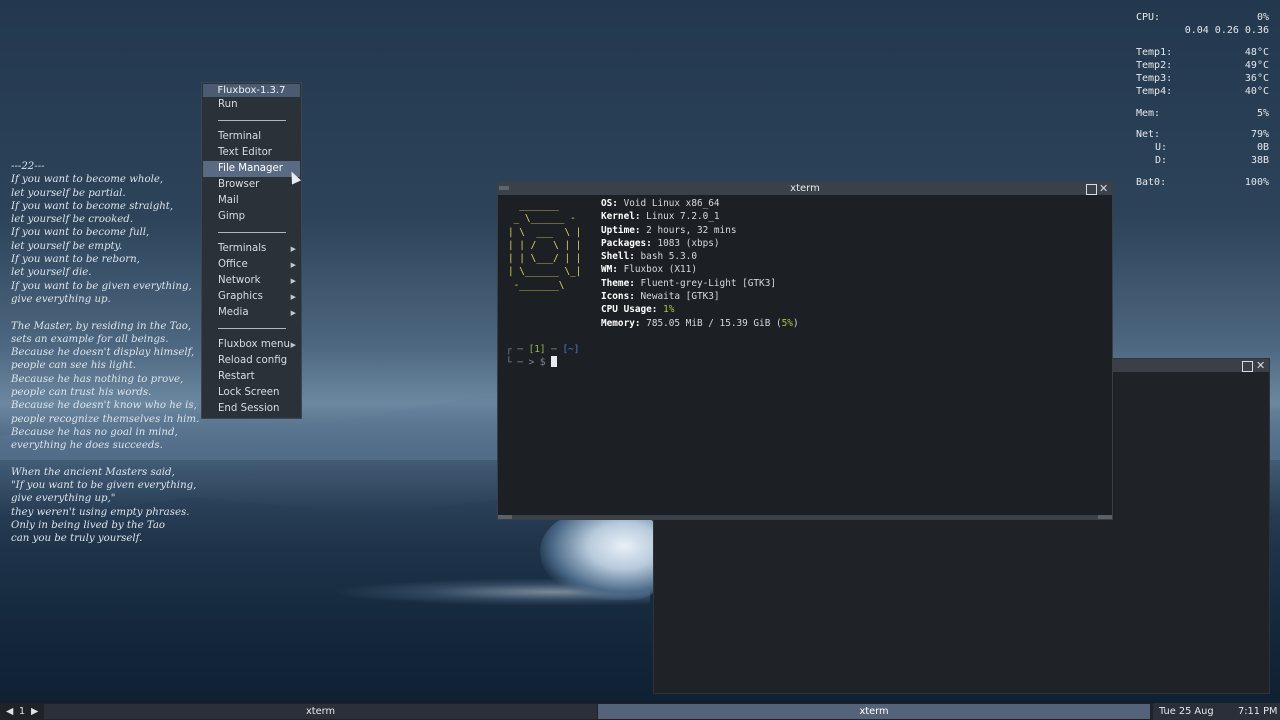 The height and width of the screenshot is (720, 1280). I want to click on workspace-switcher: ◀ 1 ▶, so click(22, 711).